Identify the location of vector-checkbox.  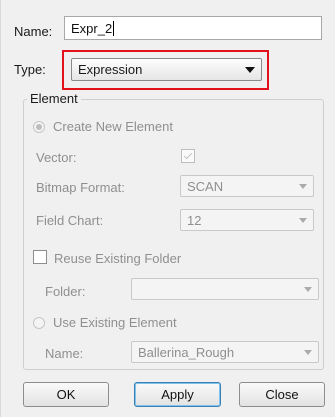
(188, 156).